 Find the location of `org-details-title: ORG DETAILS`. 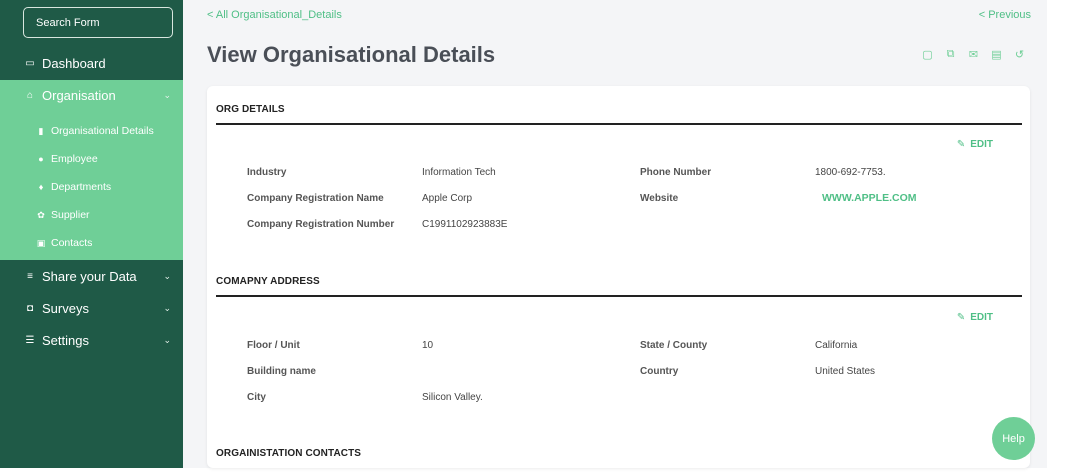

org-details-title: ORG DETAILS is located at coordinates (250, 109).